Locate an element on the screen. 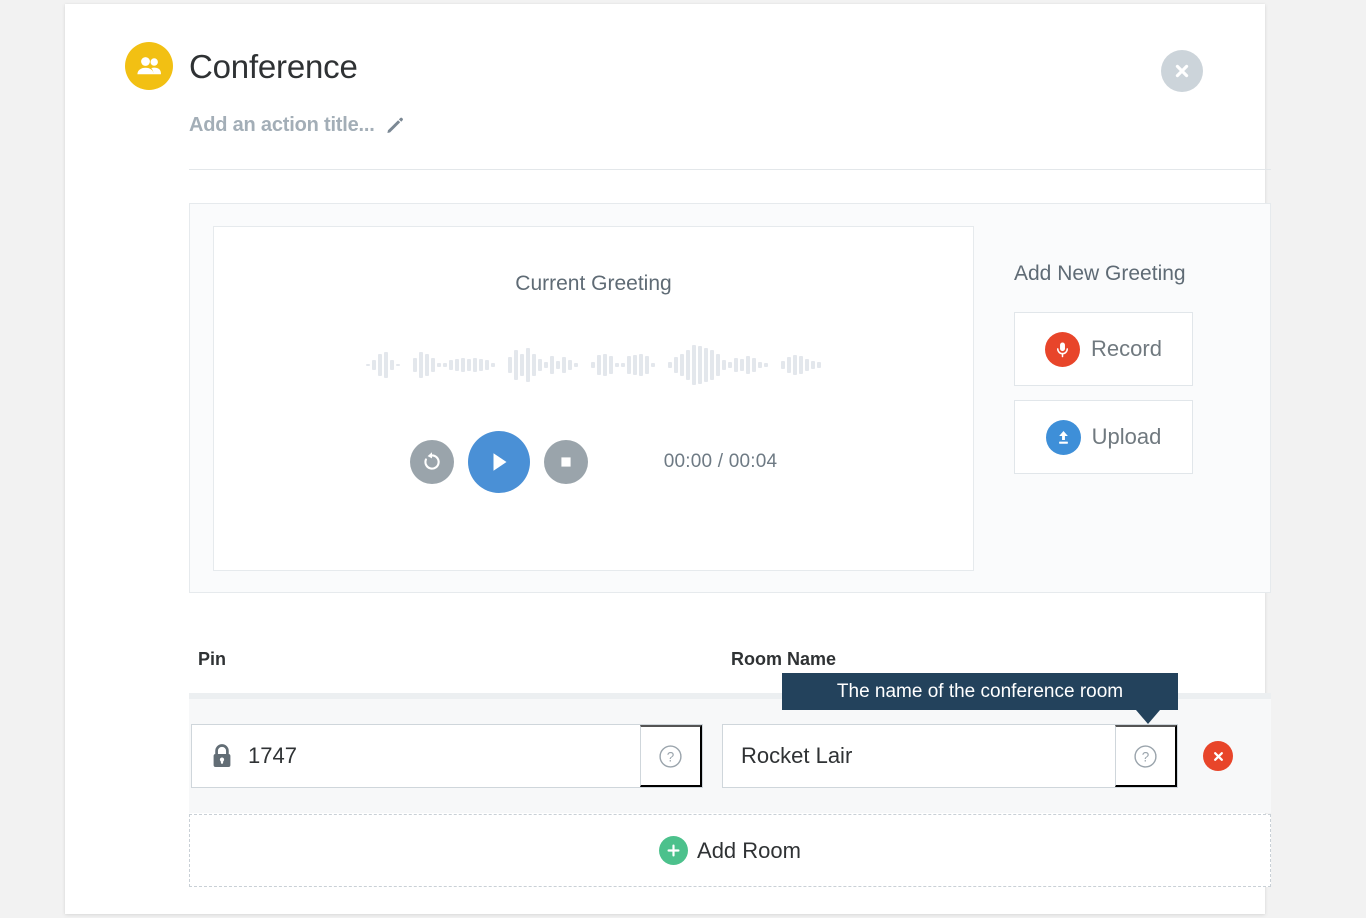 The width and height of the screenshot is (1366, 918). player-controls: 00:00 / 00:04 is located at coordinates (593, 462).